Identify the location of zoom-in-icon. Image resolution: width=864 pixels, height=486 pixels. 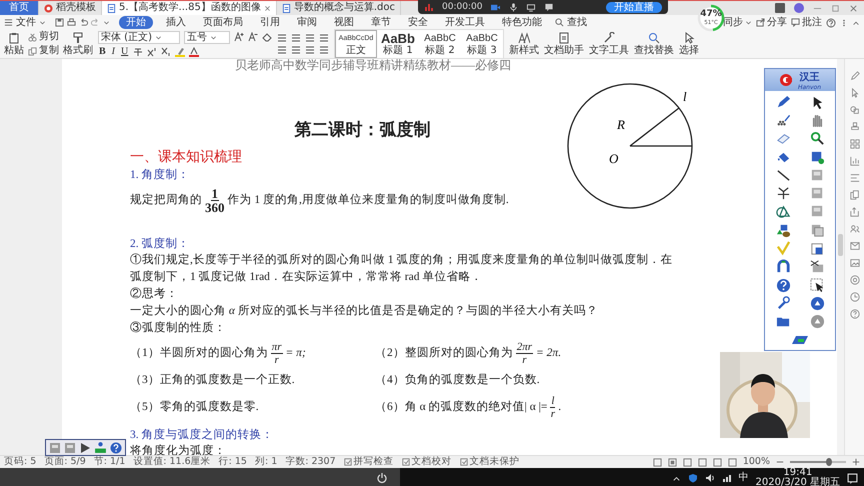
(856, 462).